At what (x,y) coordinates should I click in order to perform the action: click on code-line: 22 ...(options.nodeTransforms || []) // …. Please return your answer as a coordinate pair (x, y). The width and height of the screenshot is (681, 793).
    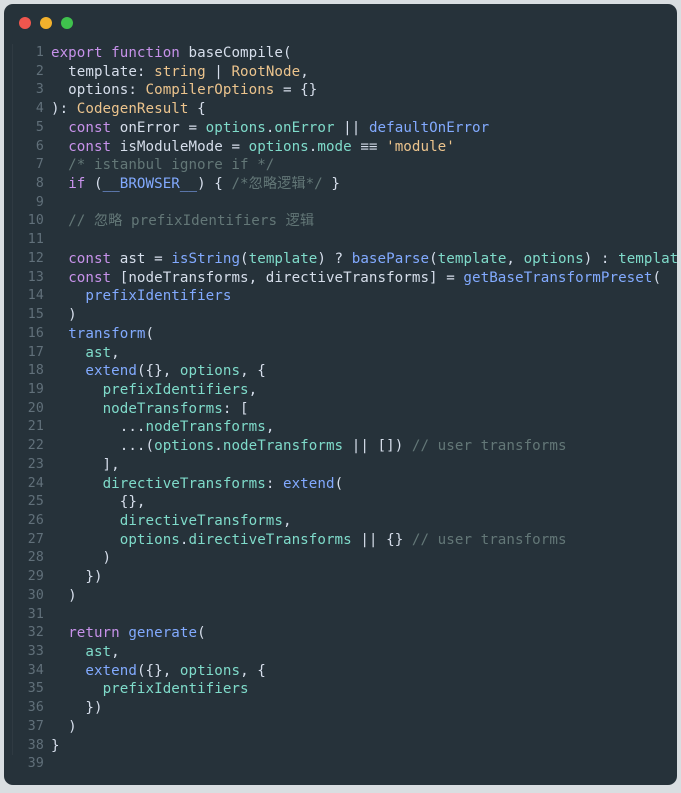
    Looking at the image, I should click on (340, 446).